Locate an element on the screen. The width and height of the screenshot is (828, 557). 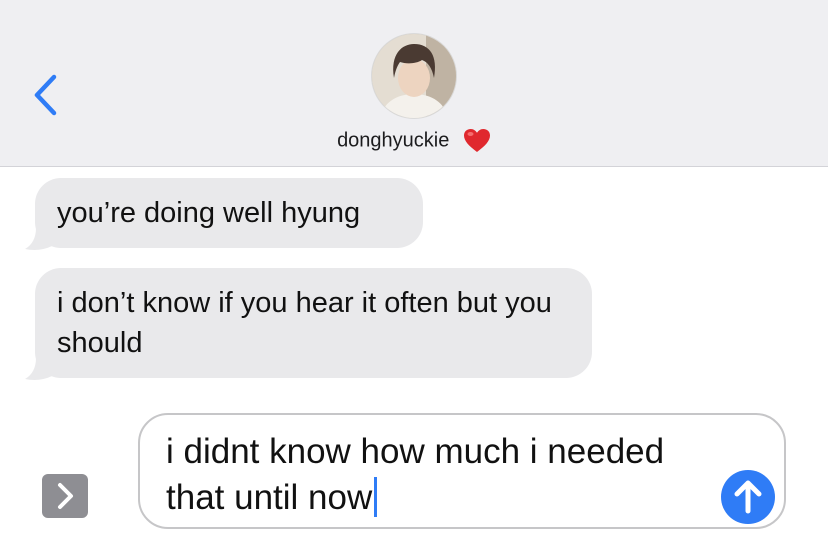
incoming-message-bubble: you’re doing well hyung is located at coordinates (229, 213).